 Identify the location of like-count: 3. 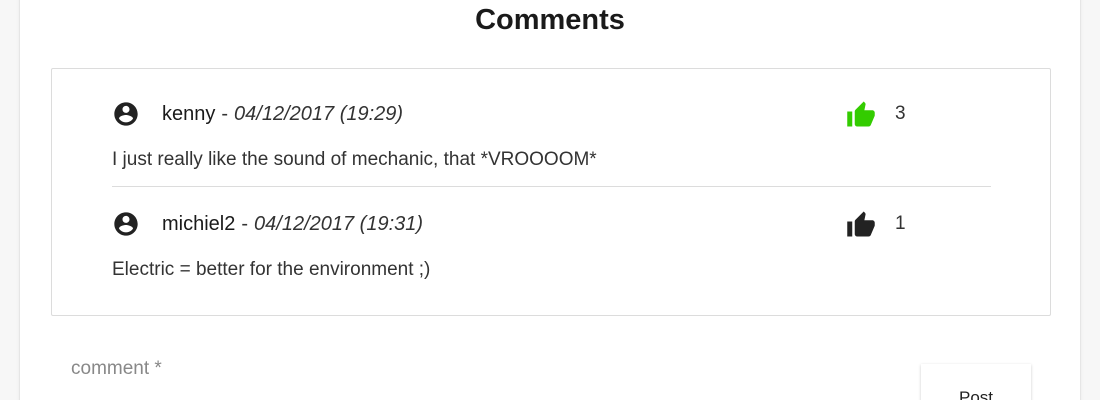
(900, 113).